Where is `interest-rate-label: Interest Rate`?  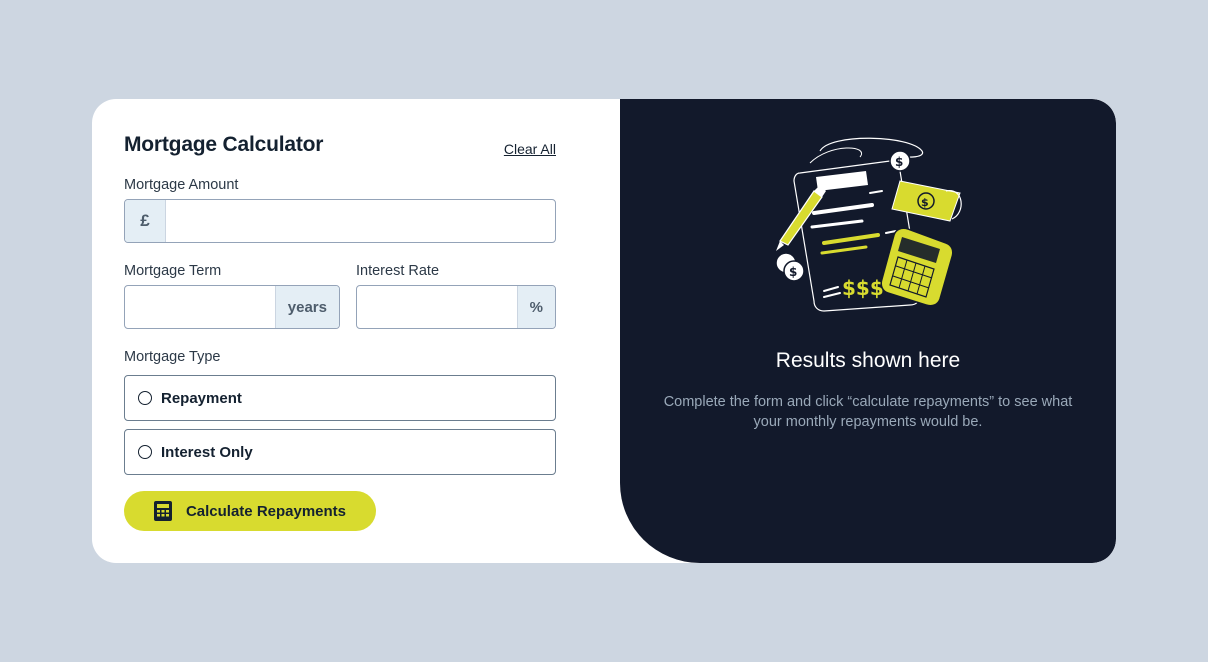 interest-rate-label: Interest Rate is located at coordinates (398, 271).